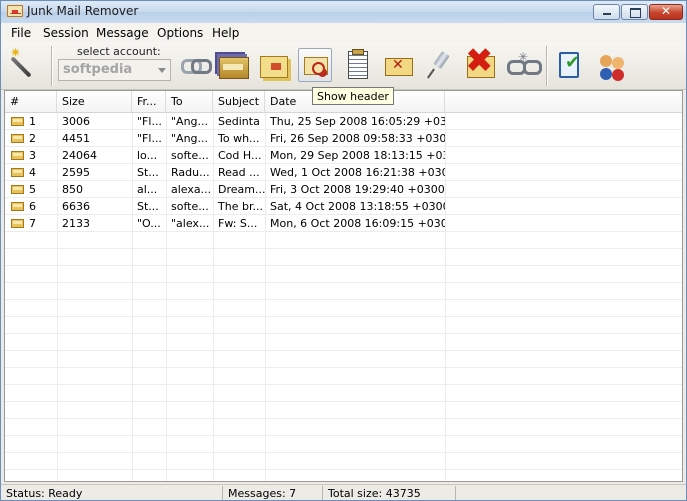 Image resolution: width=687 pixels, height=501 pixels. Describe the element at coordinates (83, 11) in the screenshot. I see `window-title: Junk Mail Remover` at that location.